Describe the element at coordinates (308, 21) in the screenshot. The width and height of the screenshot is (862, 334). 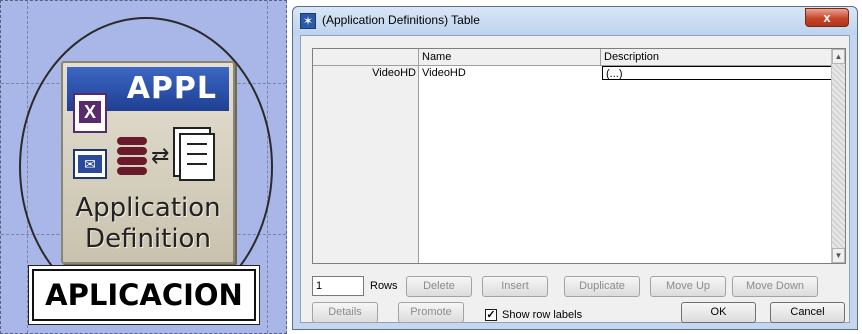
I see `app-window-icon: ✶` at that location.